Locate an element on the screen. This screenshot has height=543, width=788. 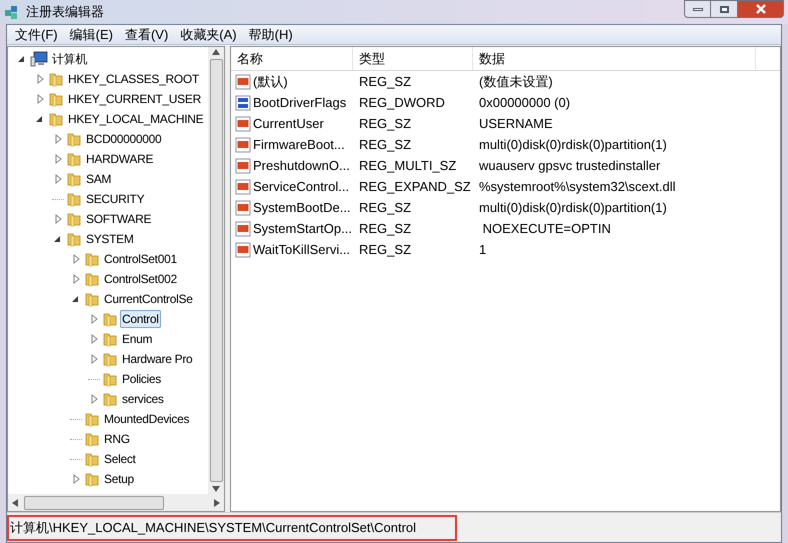
menu-item: 帮助(H) is located at coordinates (270, 34).